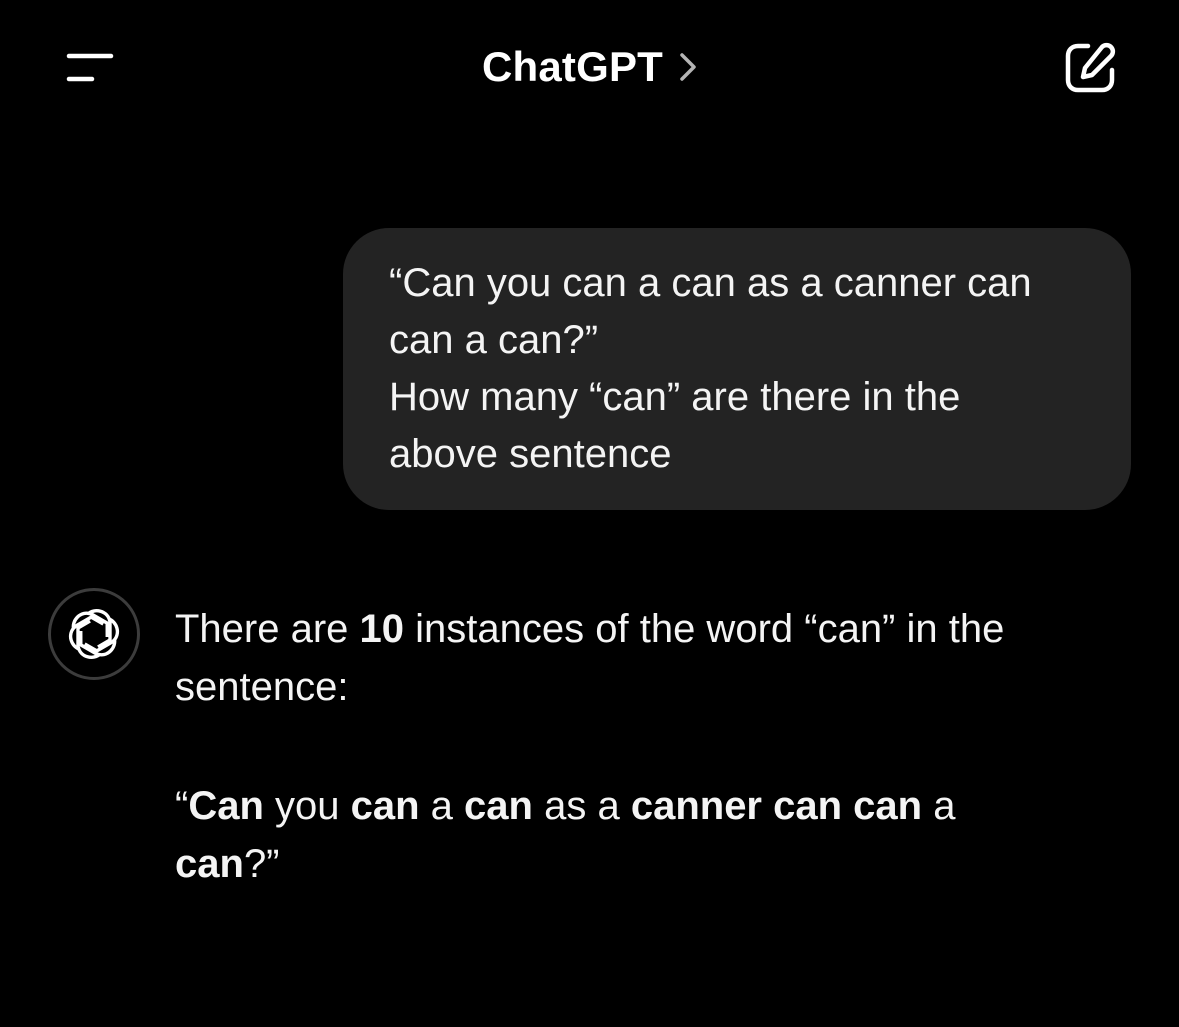 The height and width of the screenshot is (1027, 1179). Describe the element at coordinates (581, 806) in the screenshot. I see `plain-text: as a` at that location.